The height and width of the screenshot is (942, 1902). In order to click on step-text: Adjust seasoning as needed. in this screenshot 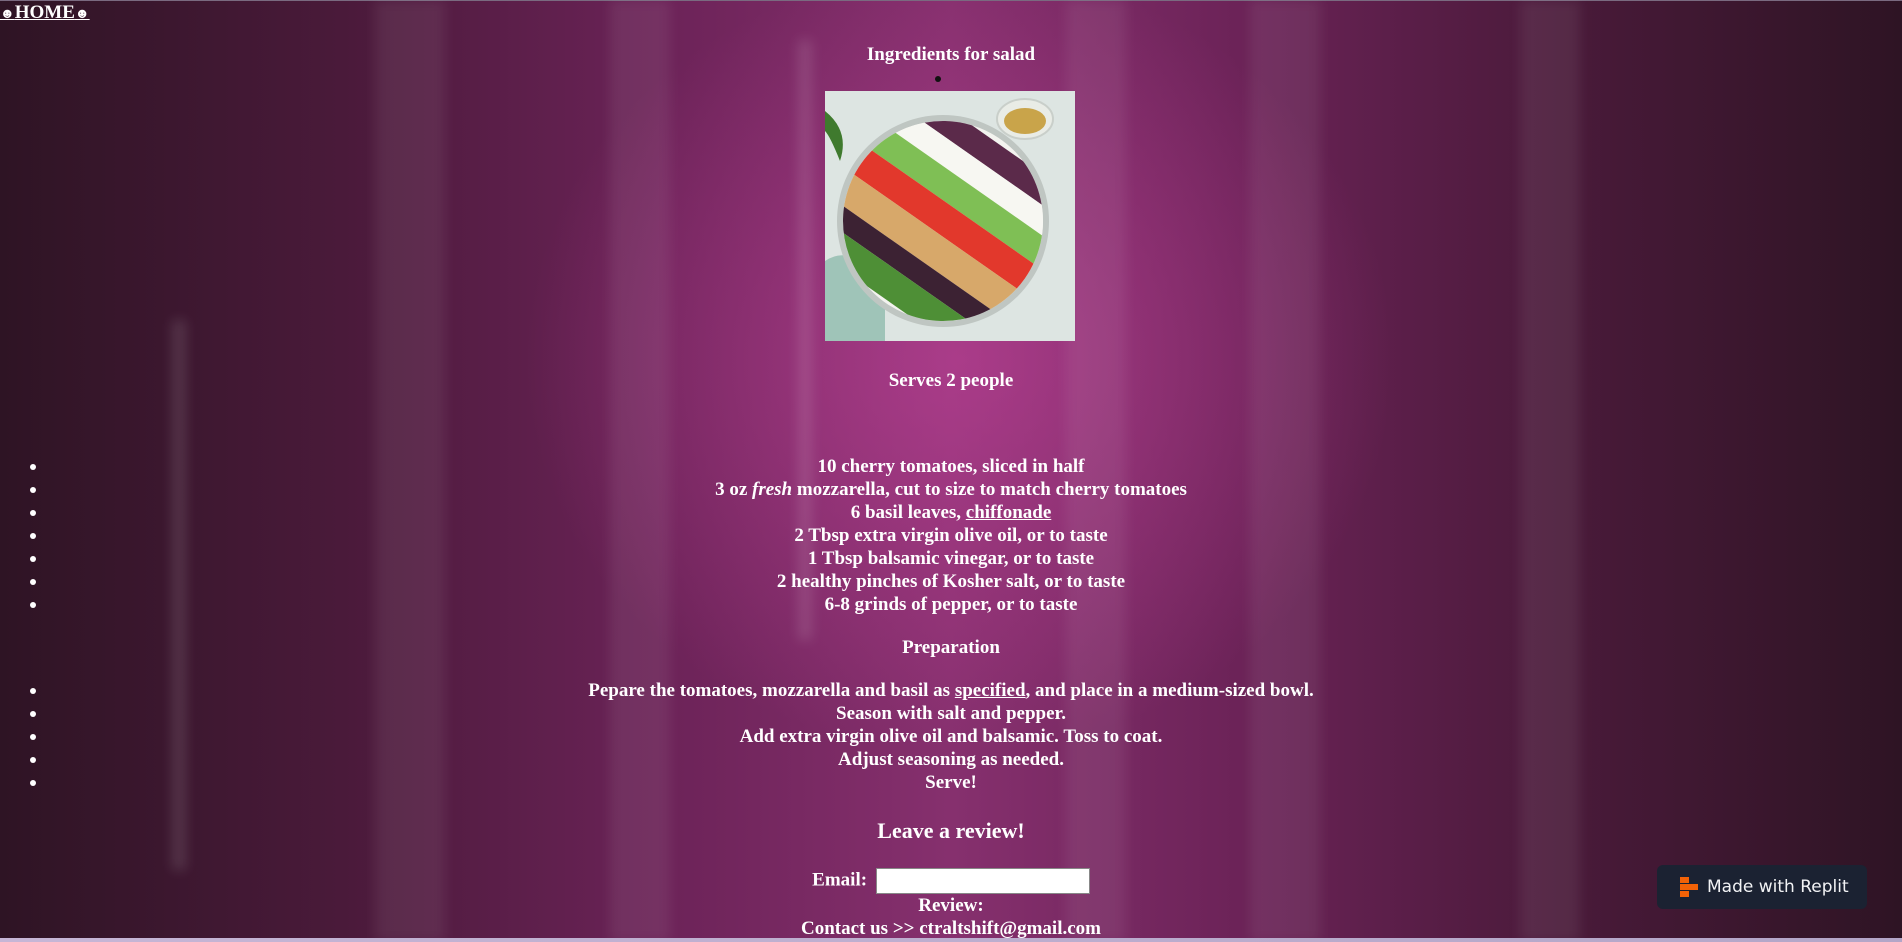, I will do `click(951, 759)`.